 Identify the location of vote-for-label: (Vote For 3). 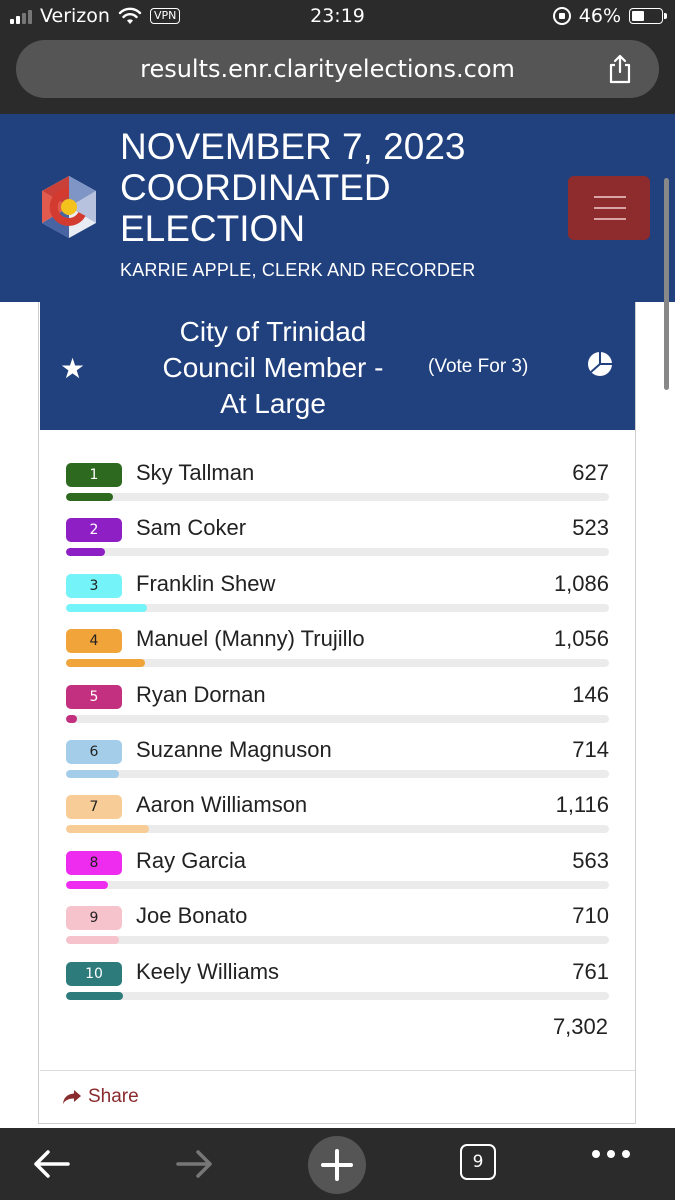
(478, 366).